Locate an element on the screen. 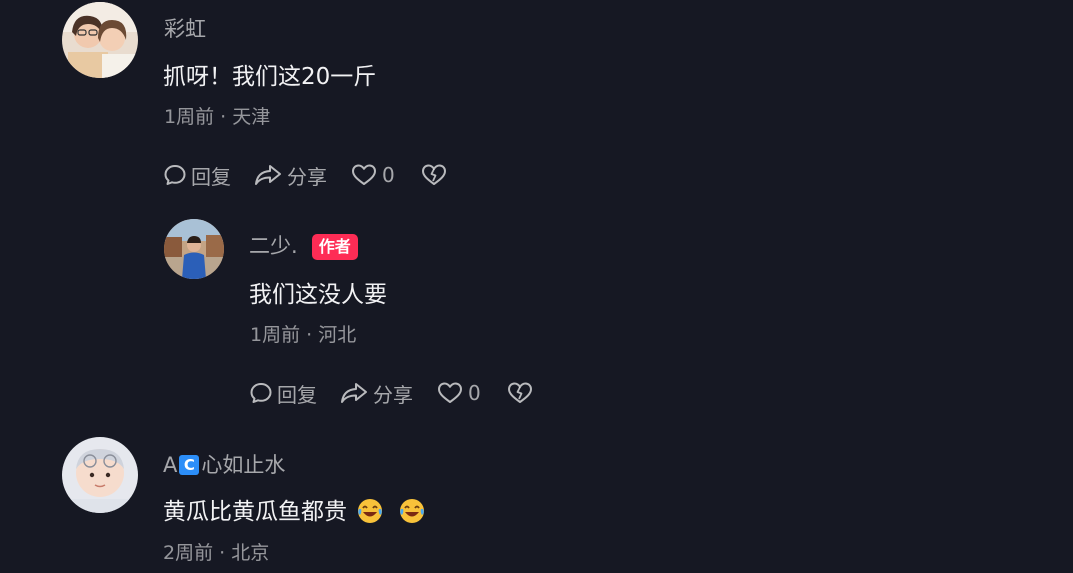 Image resolution: width=1073 pixels, height=573 pixels. comment-meta: 2周前 · 北京 is located at coordinates (216, 553).